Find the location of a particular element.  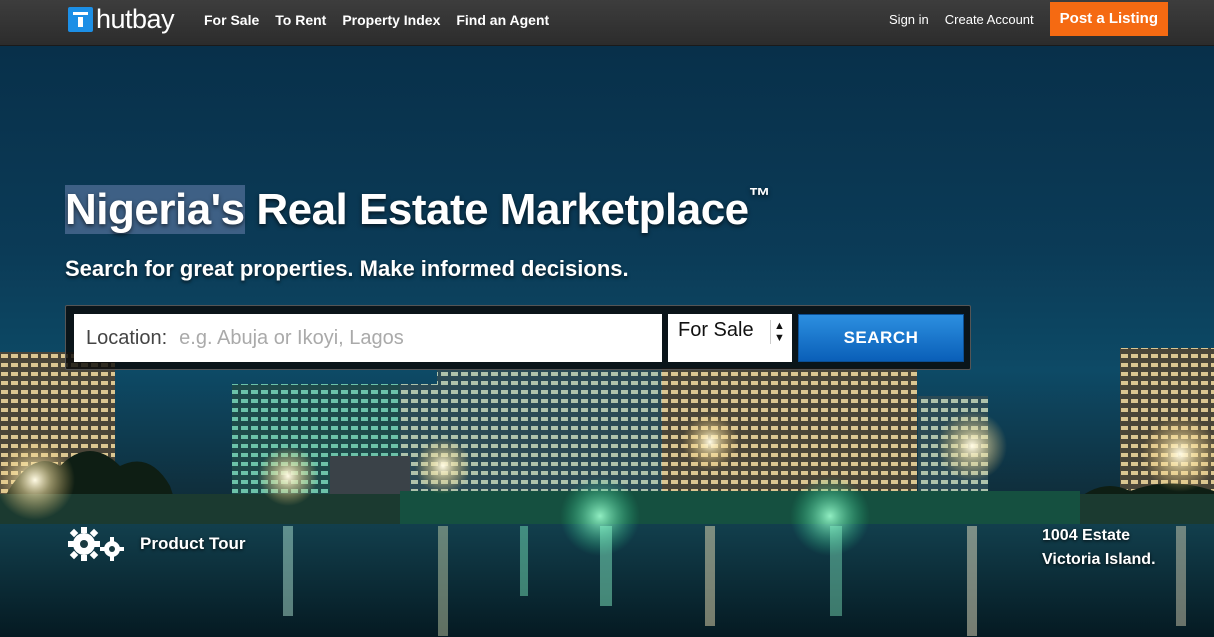

photo-caption-line2: Victoria Island. is located at coordinates (1099, 559).